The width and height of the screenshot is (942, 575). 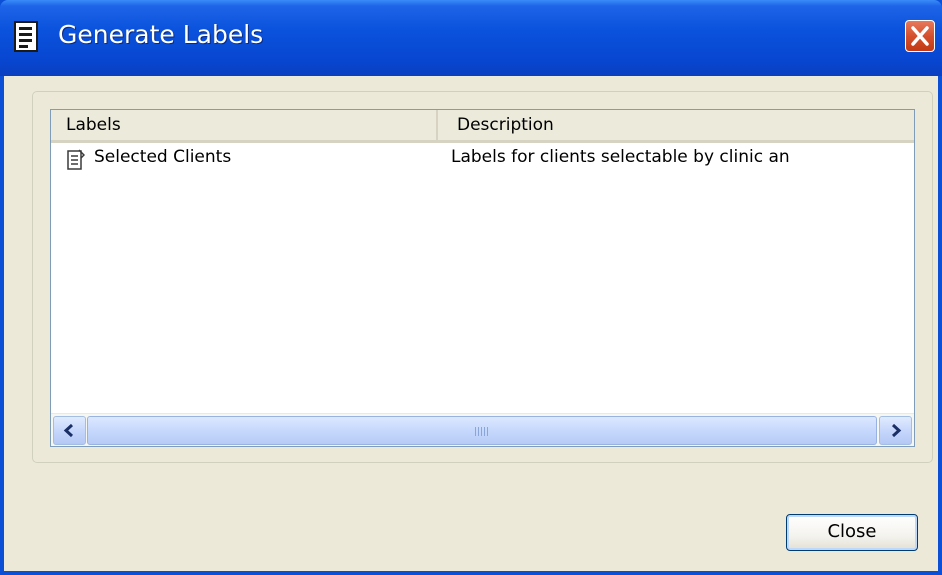 I want to click on document-icon, so click(x=27, y=37).